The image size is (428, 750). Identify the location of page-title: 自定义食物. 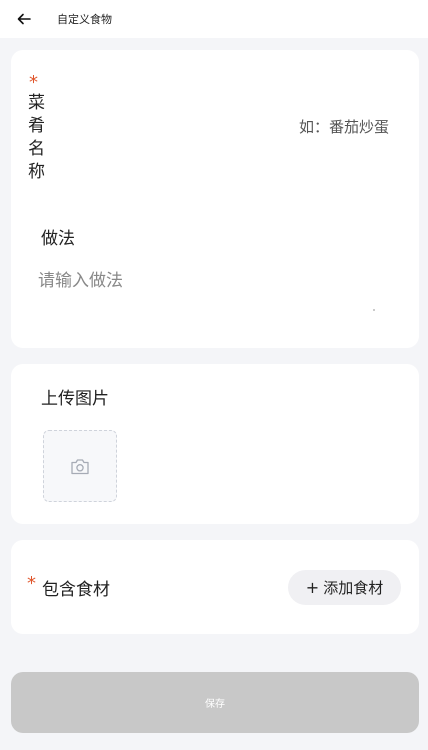
(84, 19).